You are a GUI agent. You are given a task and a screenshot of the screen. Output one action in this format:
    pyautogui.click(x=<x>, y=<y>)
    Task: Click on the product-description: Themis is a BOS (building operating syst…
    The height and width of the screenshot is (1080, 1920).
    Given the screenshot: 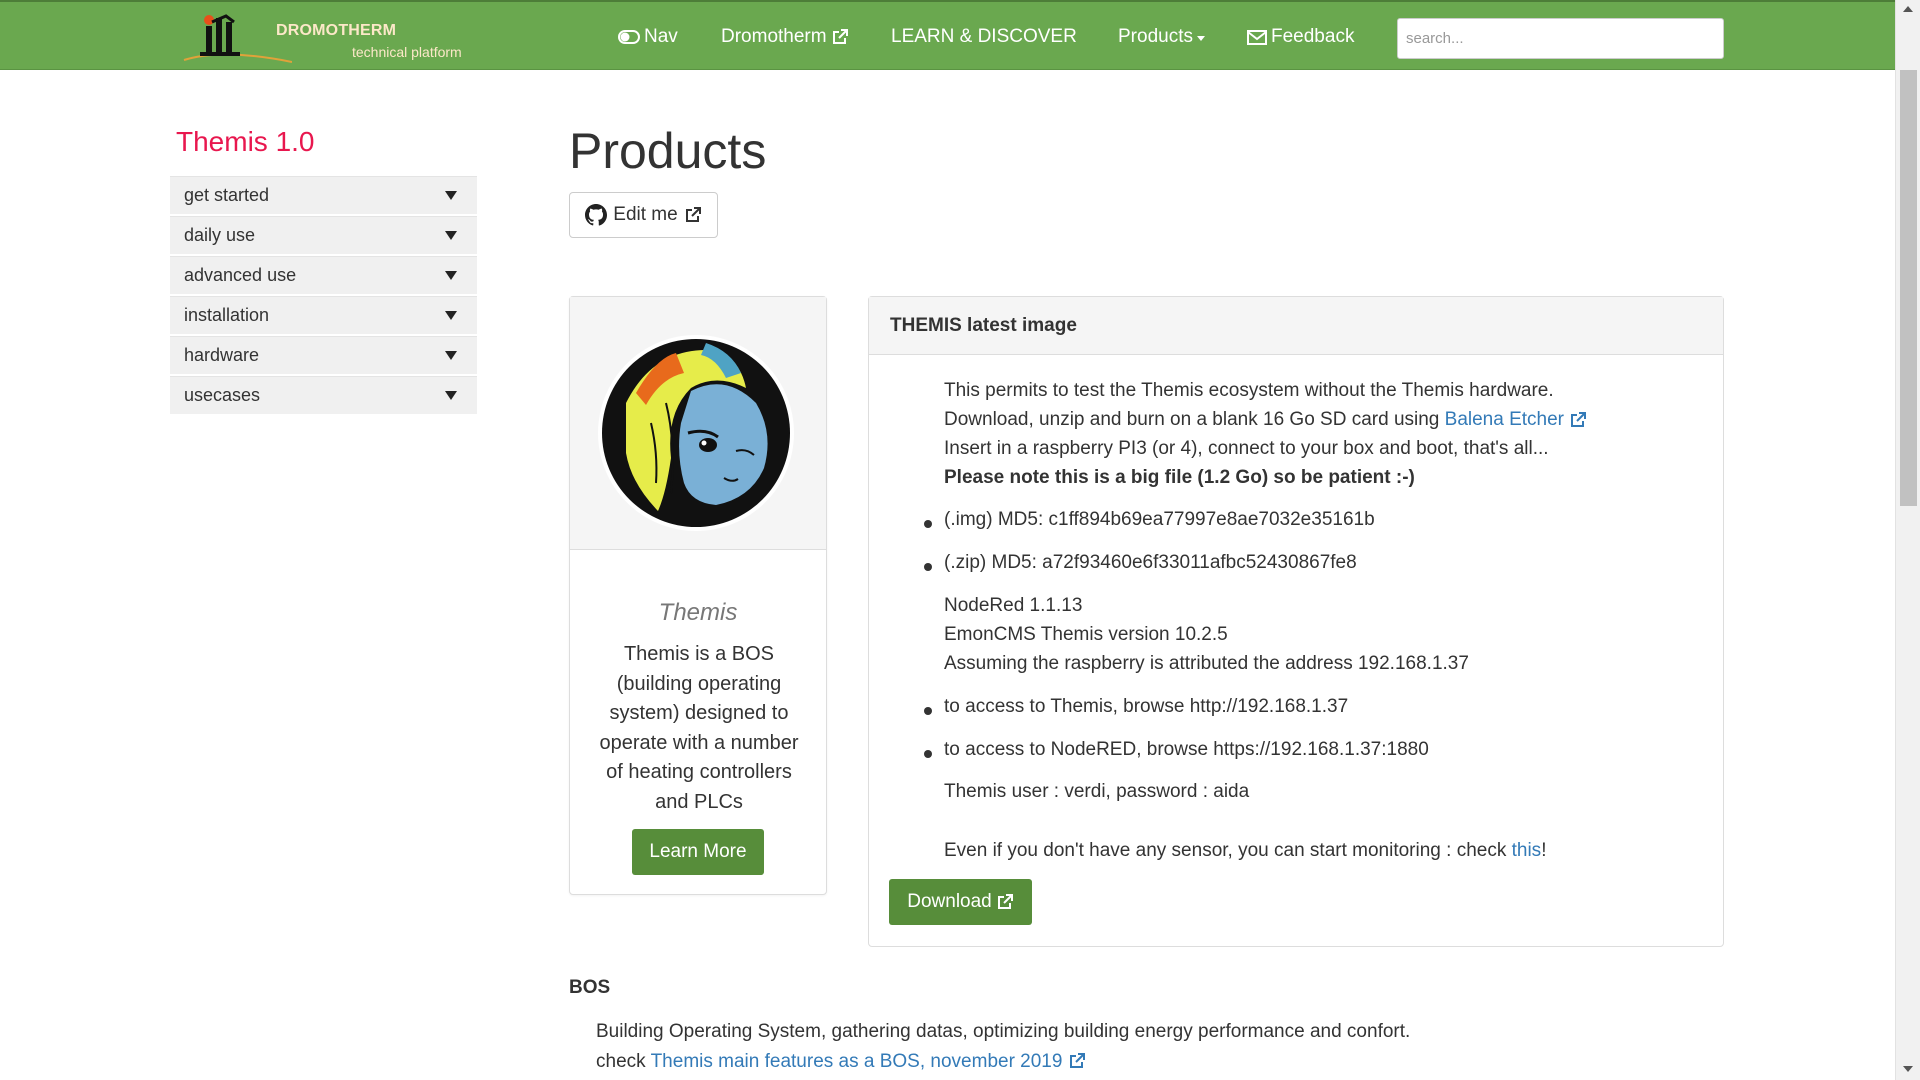 What is the action you would take?
    pyautogui.click(x=699, y=728)
    